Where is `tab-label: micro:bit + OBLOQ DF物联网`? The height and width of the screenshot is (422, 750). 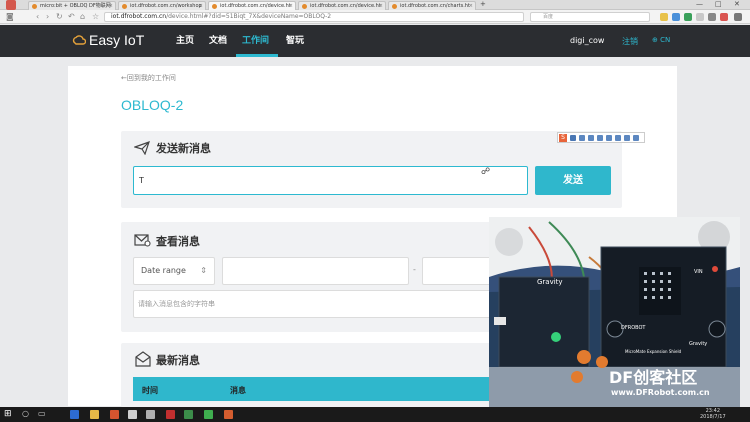 tab-label: micro:bit + OBLOQ DF物联网 is located at coordinates (75, 6).